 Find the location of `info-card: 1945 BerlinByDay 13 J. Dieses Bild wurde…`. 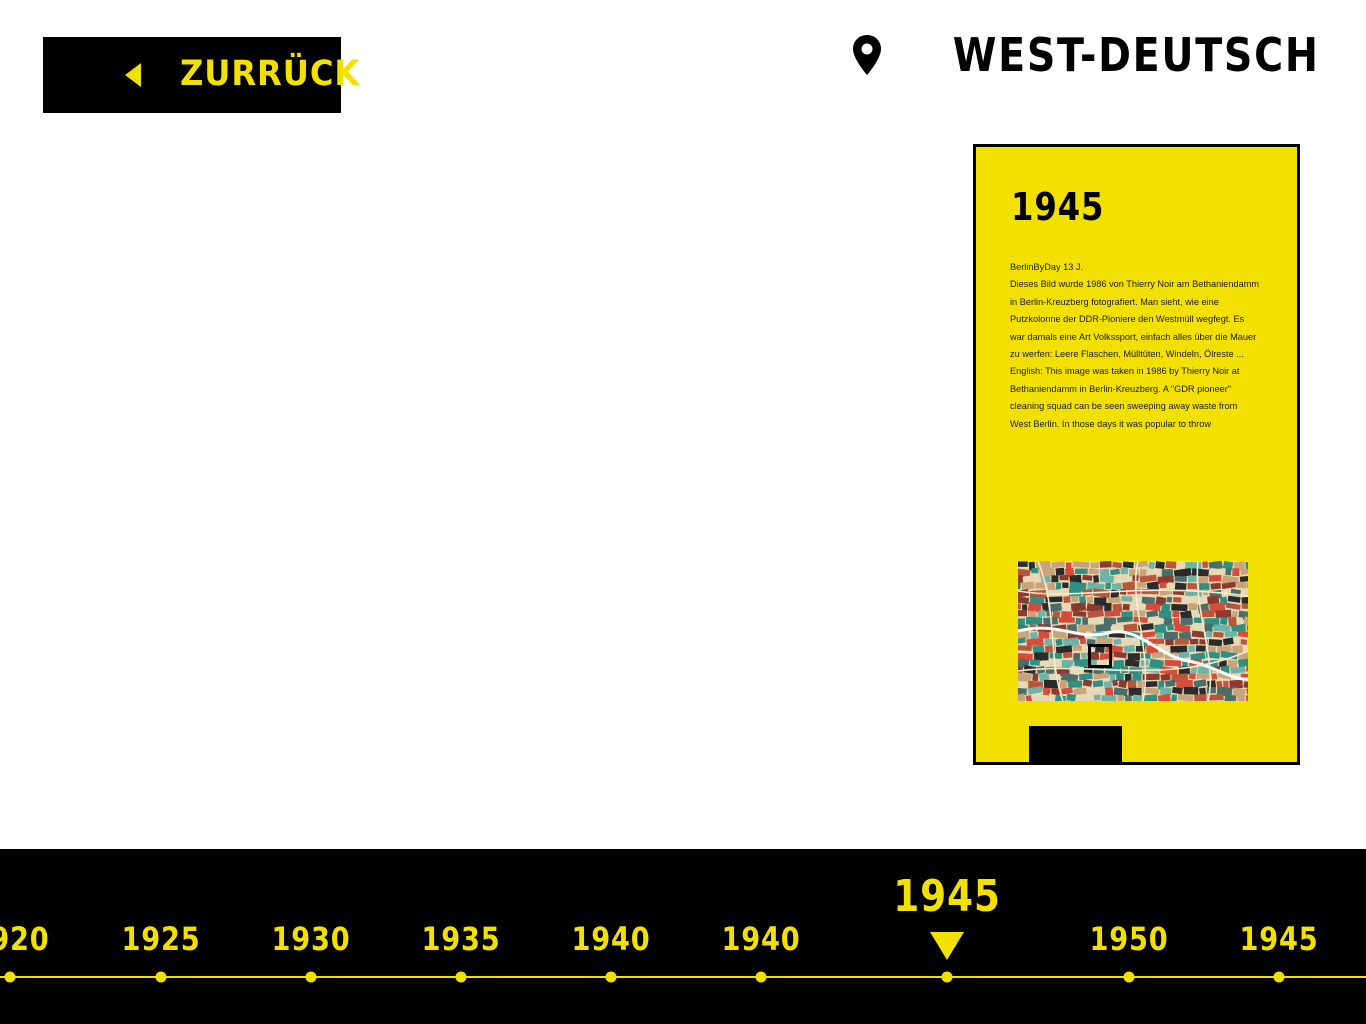

info-card: 1945 BerlinByDay 13 J. Dieses Bild wurde… is located at coordinates (1136, 454).